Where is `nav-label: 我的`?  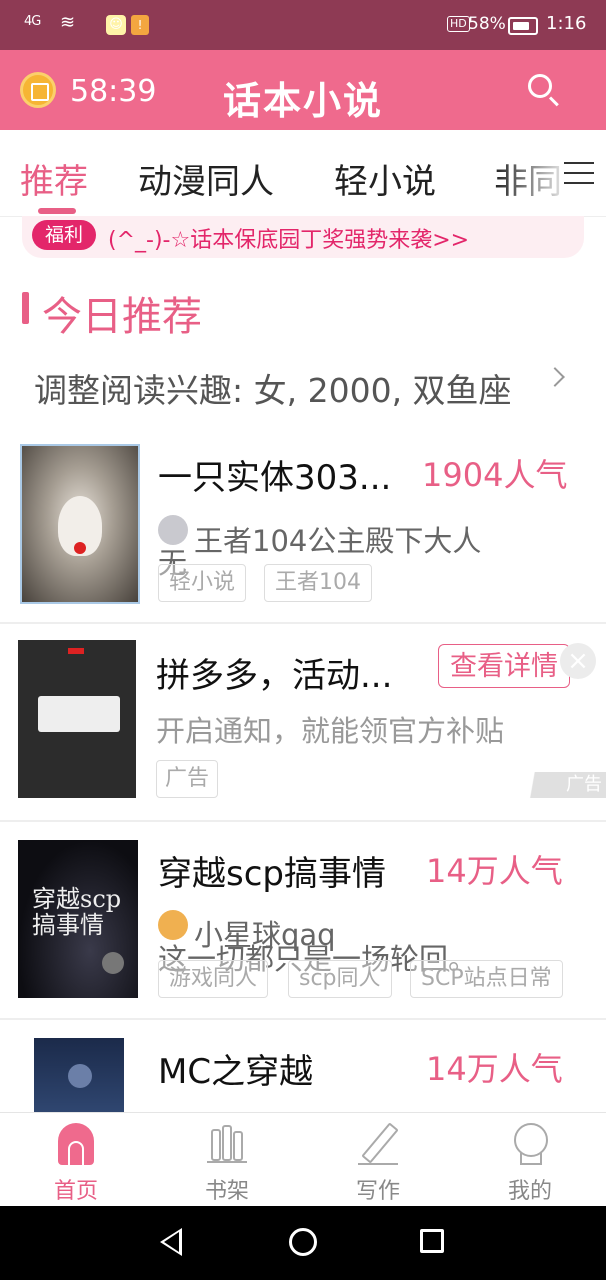 nav-label: 我的 is located at coordinates (529, 1191).